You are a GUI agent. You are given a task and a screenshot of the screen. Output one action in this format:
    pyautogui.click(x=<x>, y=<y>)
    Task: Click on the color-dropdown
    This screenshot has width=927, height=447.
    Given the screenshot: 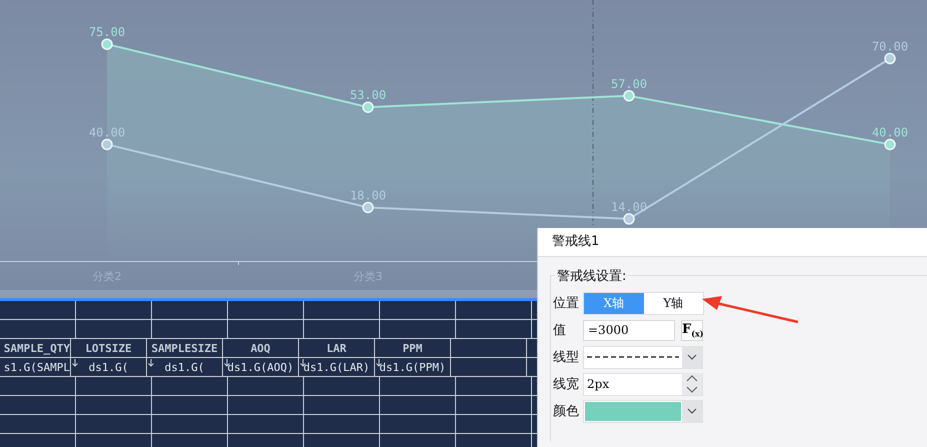 What is the action you would take?
    pyautogui.click(x=643, y=411)
    